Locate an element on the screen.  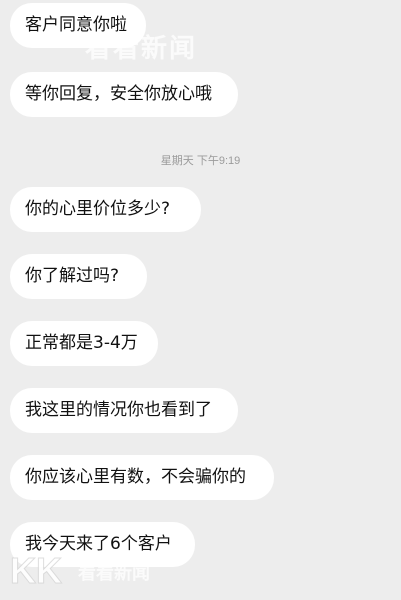
message-bubble-8: 我今天来了6个客户 is located at coordinates (102, 544).